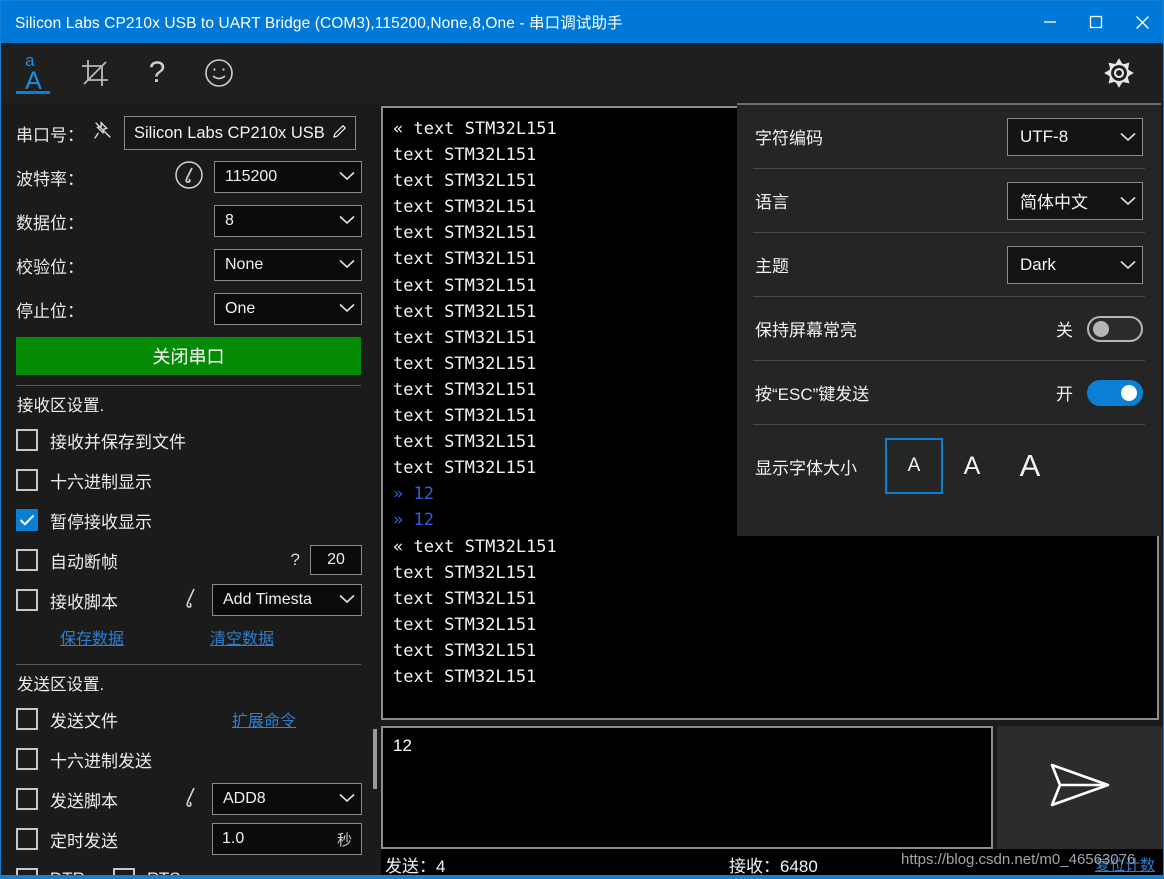 This screenshot has height=879, width=1164. Describe the element at coordinates (1119, 73) in the screenshot. I see `gear-icon` at that location.